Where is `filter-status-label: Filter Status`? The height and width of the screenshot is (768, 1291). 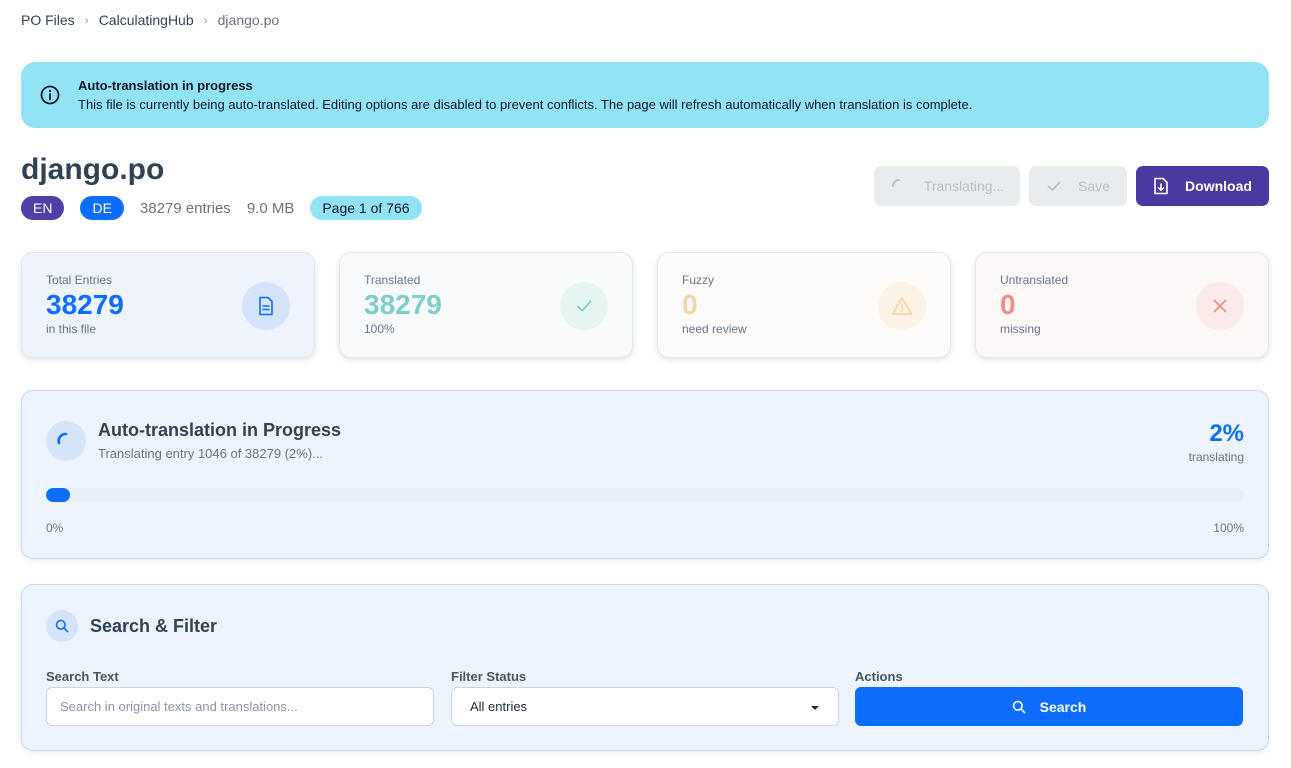 filter-status-label: Filter Status is located at coordinates (489, 676).